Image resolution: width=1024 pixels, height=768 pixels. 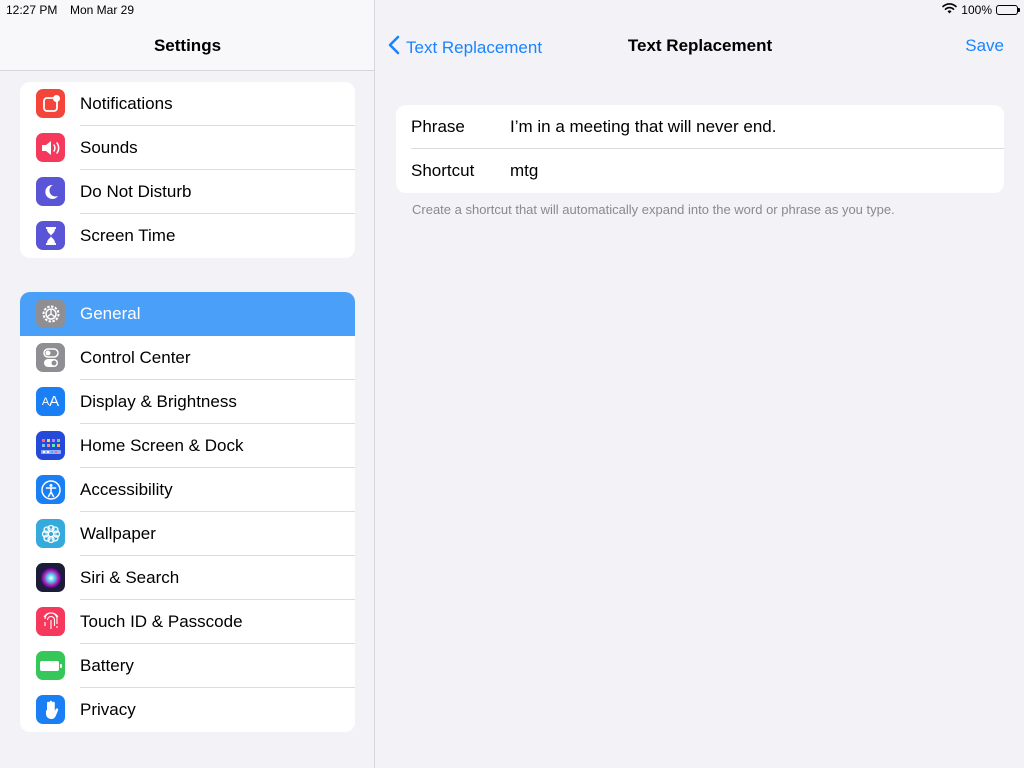 What do you see at coordinates (187, 490) in the screenshot?
I see `sidebar-item-accessibility: Accessibility` at bounding box center [187, 490].